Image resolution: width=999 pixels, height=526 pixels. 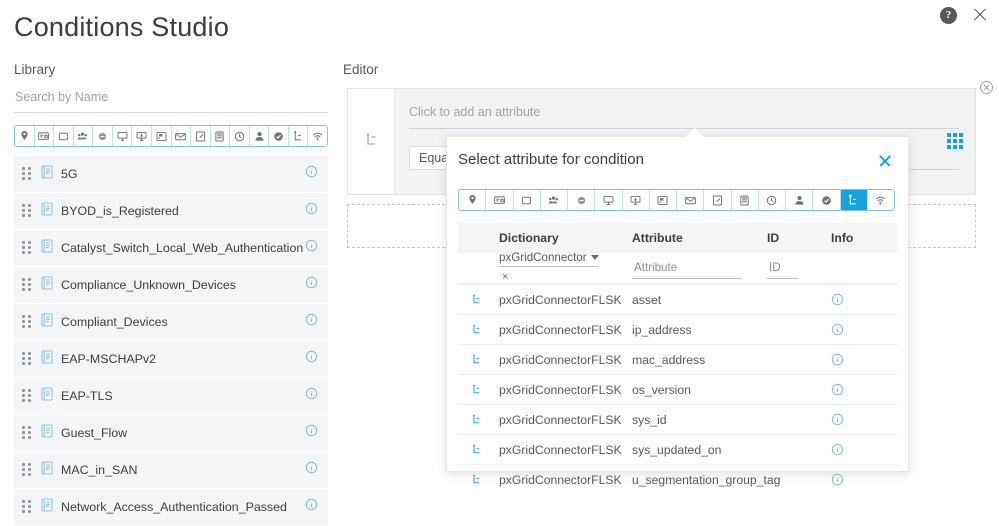 I want to click on help-circle-icon: ?, so click(x=948, y=15).